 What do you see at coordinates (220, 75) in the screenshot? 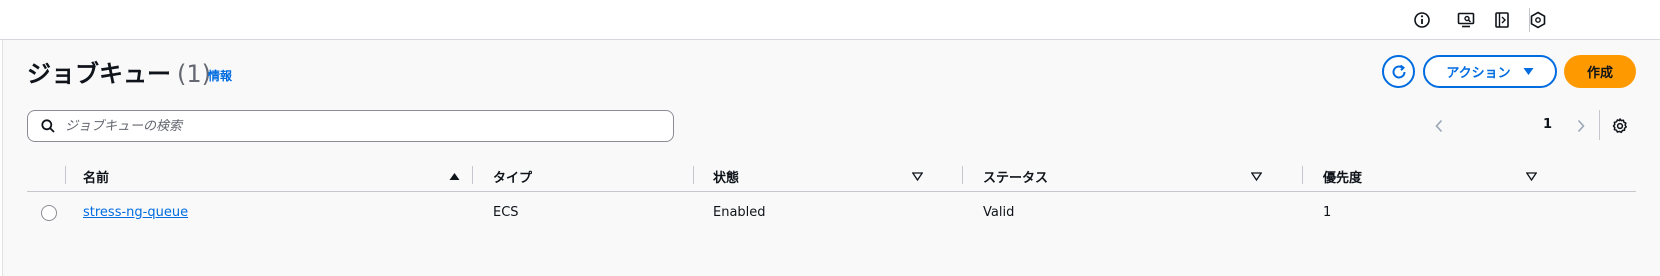
I see `info-link: 情報` at bounding box center [220, 75].